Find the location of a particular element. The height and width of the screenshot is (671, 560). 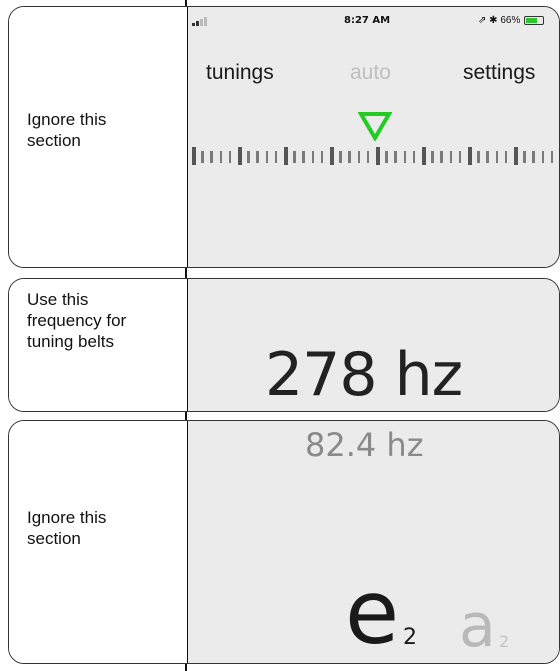

tuning-scale is located at coordinates (373, 159).